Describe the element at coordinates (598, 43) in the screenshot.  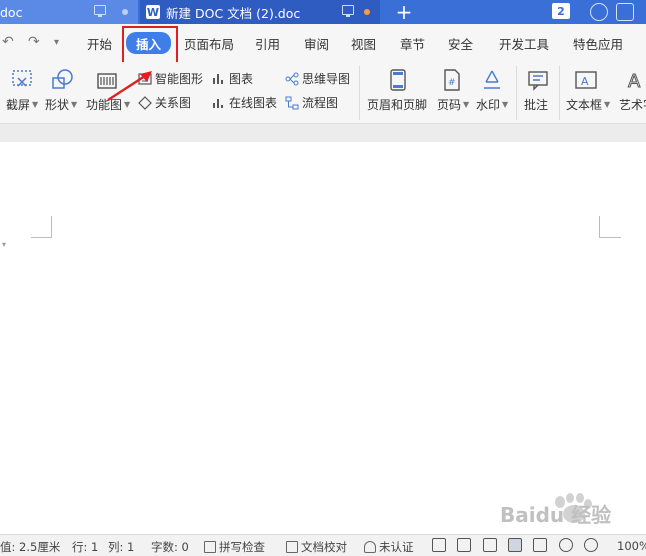
I see `menu-special-apps: 特色应用` at that location.